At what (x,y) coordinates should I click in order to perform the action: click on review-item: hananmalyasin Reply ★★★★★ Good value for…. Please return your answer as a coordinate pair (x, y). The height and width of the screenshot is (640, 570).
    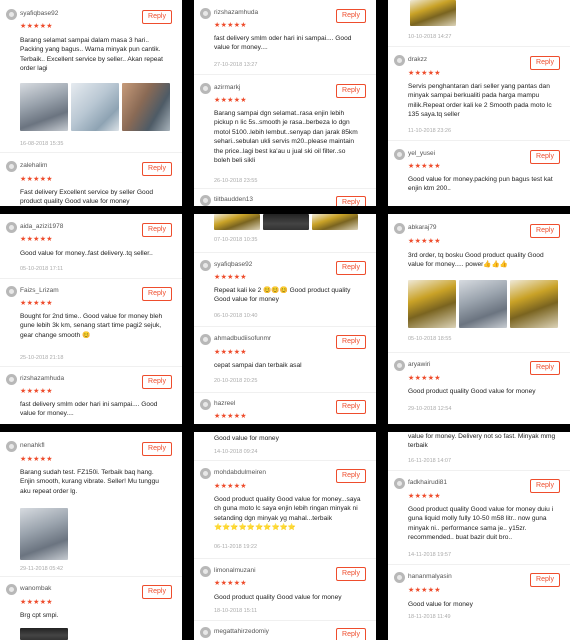
    Looking at the image, I should click on (479, 602).